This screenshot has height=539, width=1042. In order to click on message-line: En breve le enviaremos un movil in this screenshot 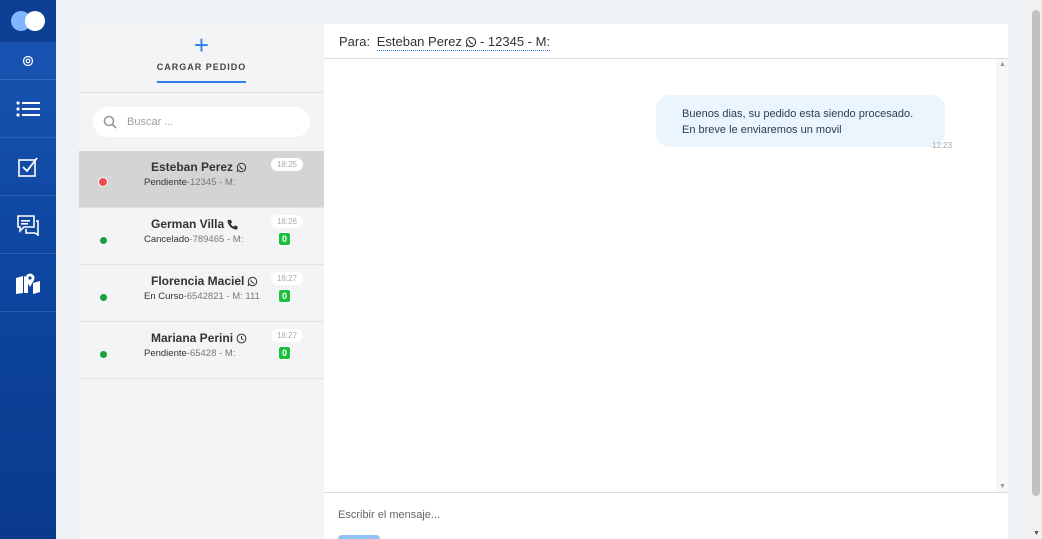, I will do `click(762, 130)`.